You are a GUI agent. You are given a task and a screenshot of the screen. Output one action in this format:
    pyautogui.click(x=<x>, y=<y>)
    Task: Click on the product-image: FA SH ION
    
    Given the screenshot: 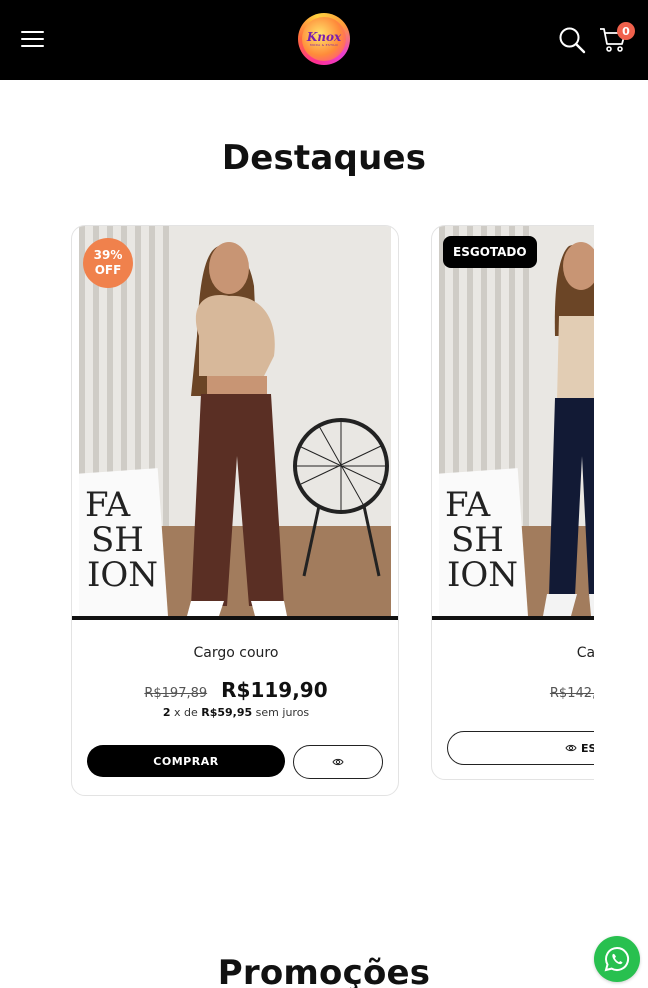 What is the action you would take?
    pyautogui.click(x=516, y=421)
    